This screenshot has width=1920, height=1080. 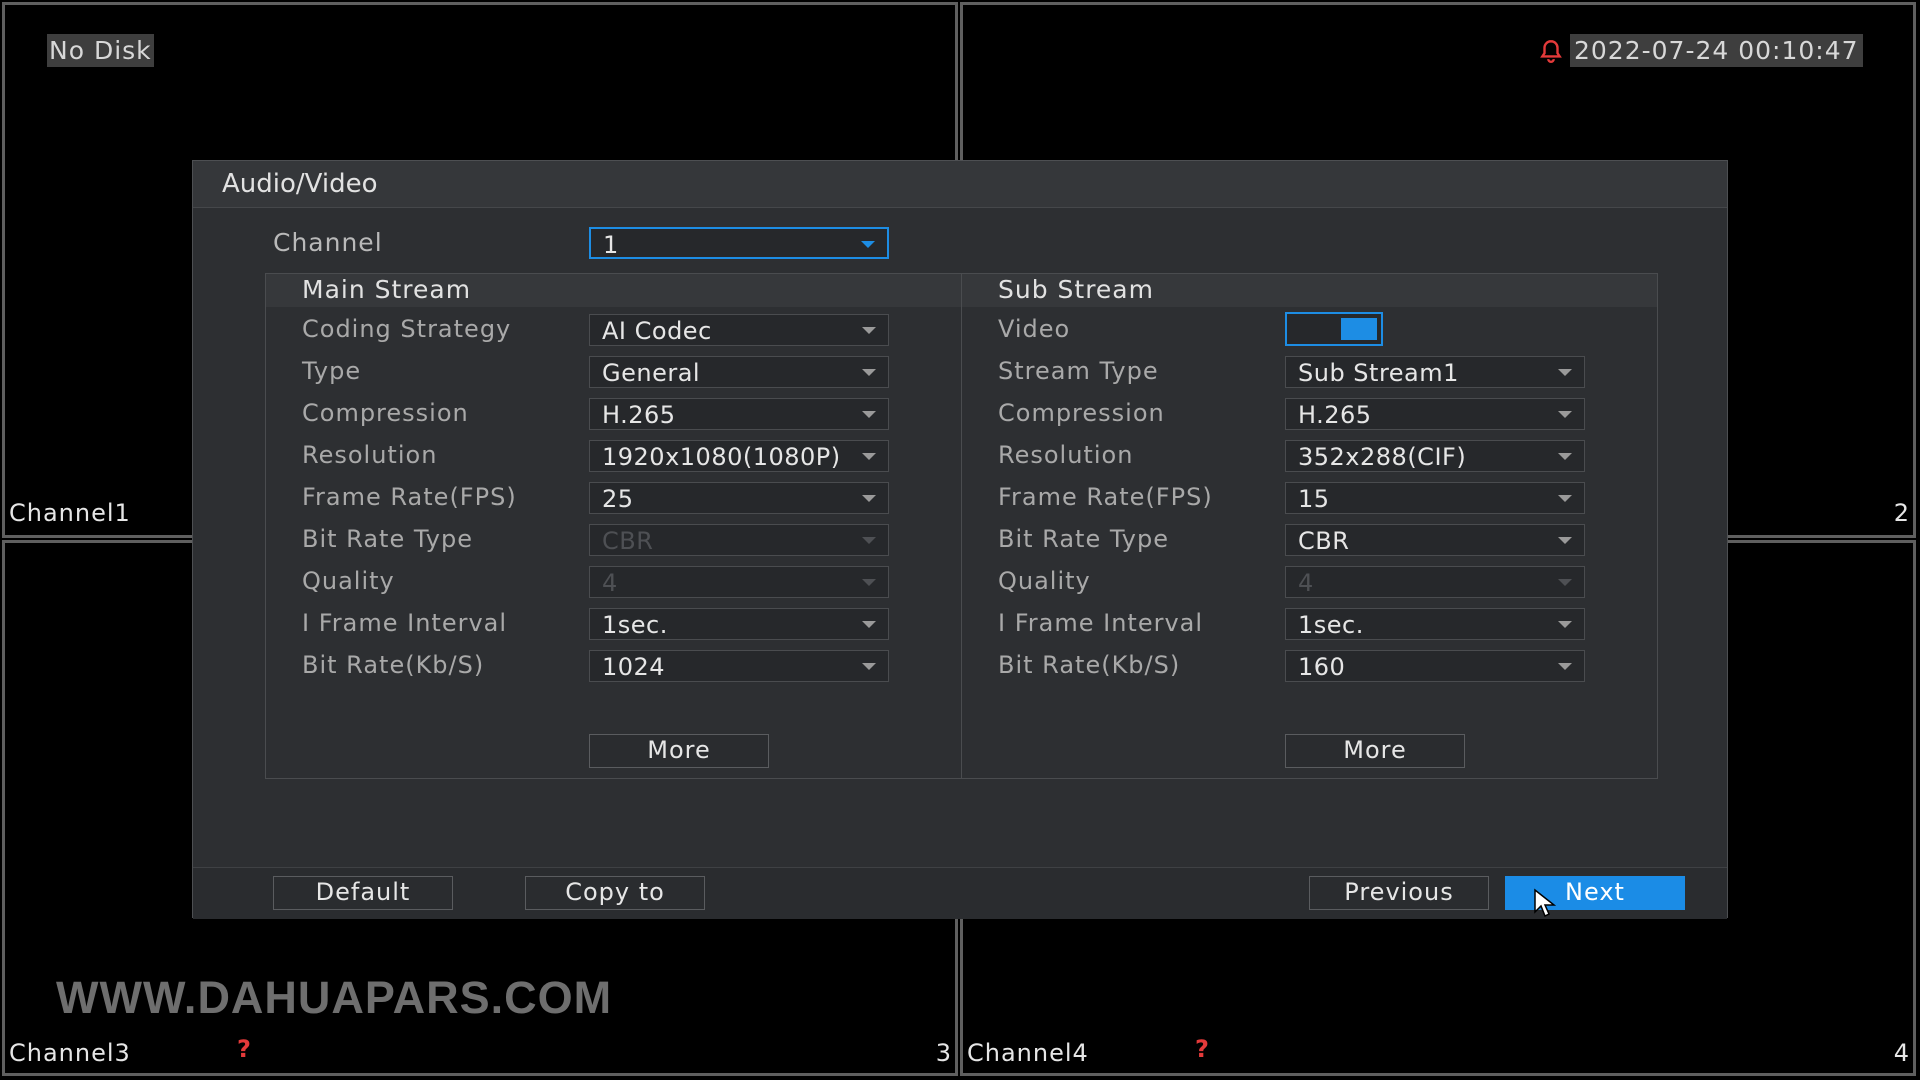 What do you see at coordinates (739, 666) in the screenshot?
I see `bit-rate-select: 1024` at bounding box center [739, 666].